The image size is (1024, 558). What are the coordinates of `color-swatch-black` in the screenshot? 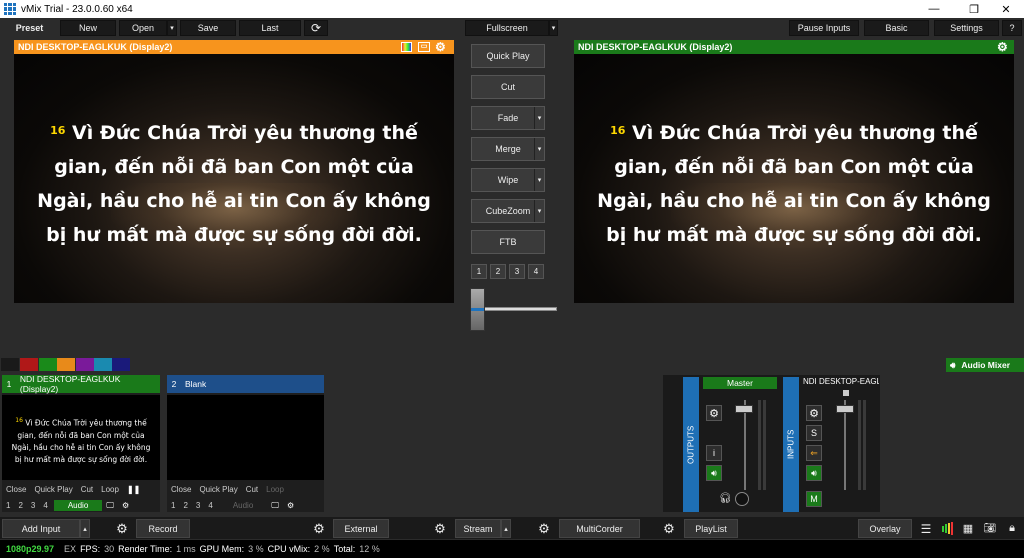 It's located at (10, 364).